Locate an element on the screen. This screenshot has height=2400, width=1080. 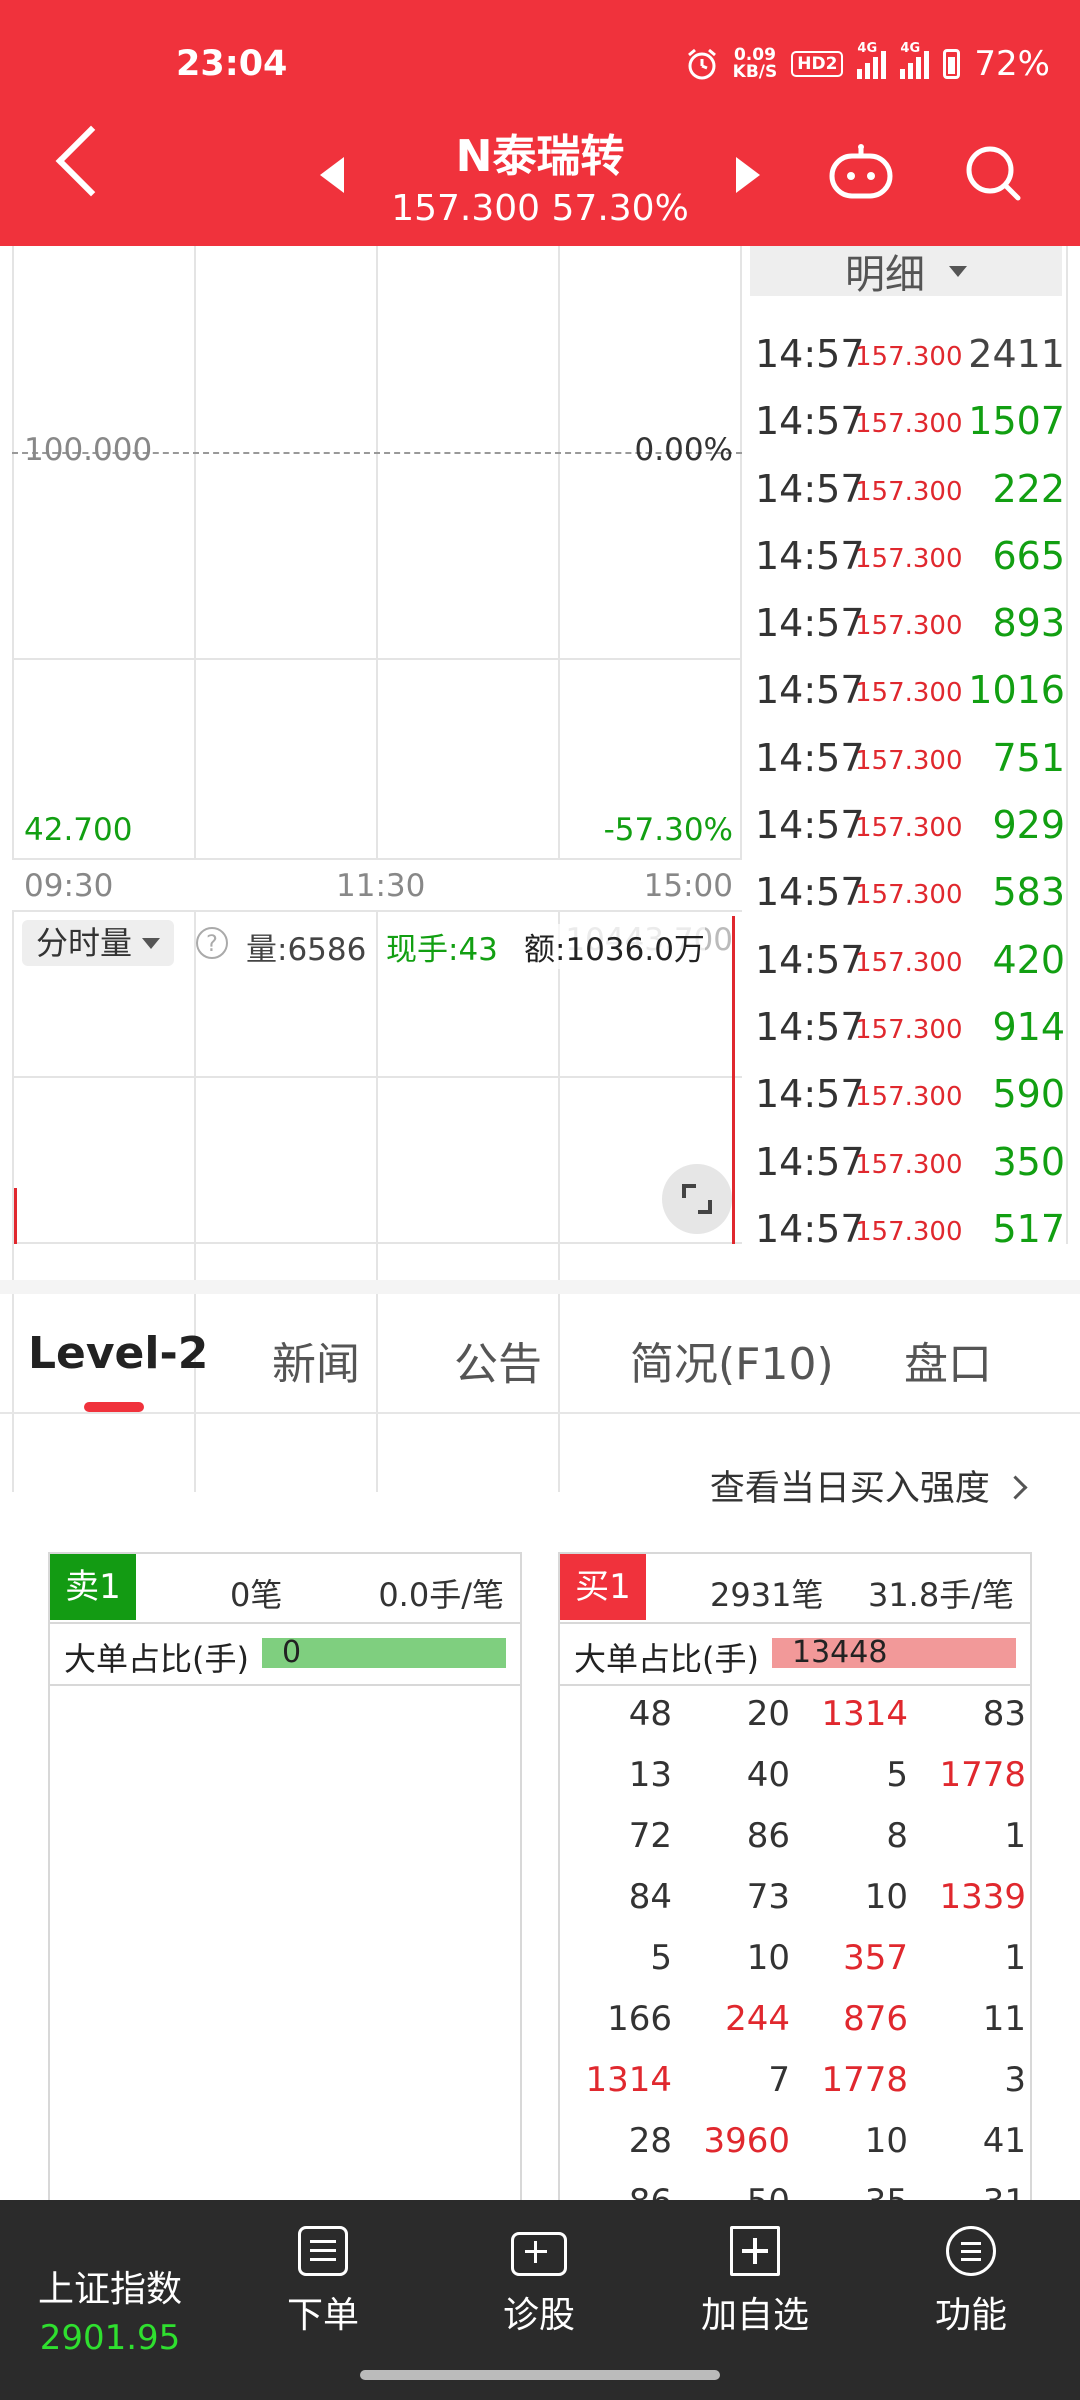
detail-row: 14:57 157.300 929 is located at coordinates (910, 828).